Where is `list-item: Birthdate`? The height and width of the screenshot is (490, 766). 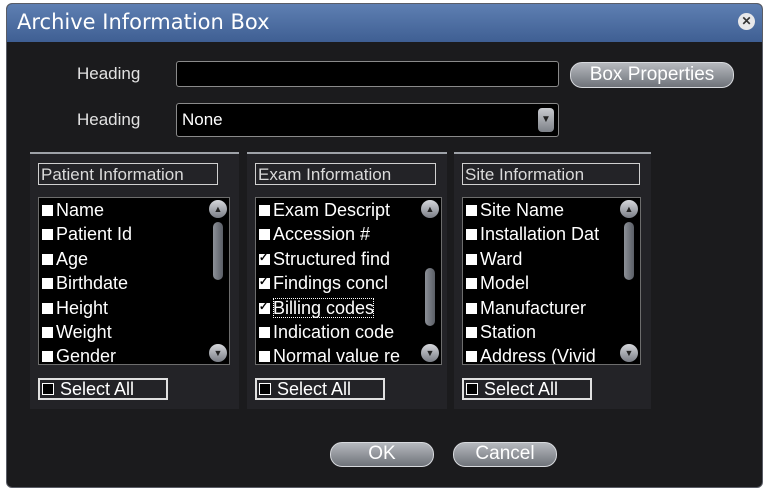
list-item: Birthdate is located at coordinates (134, 283).